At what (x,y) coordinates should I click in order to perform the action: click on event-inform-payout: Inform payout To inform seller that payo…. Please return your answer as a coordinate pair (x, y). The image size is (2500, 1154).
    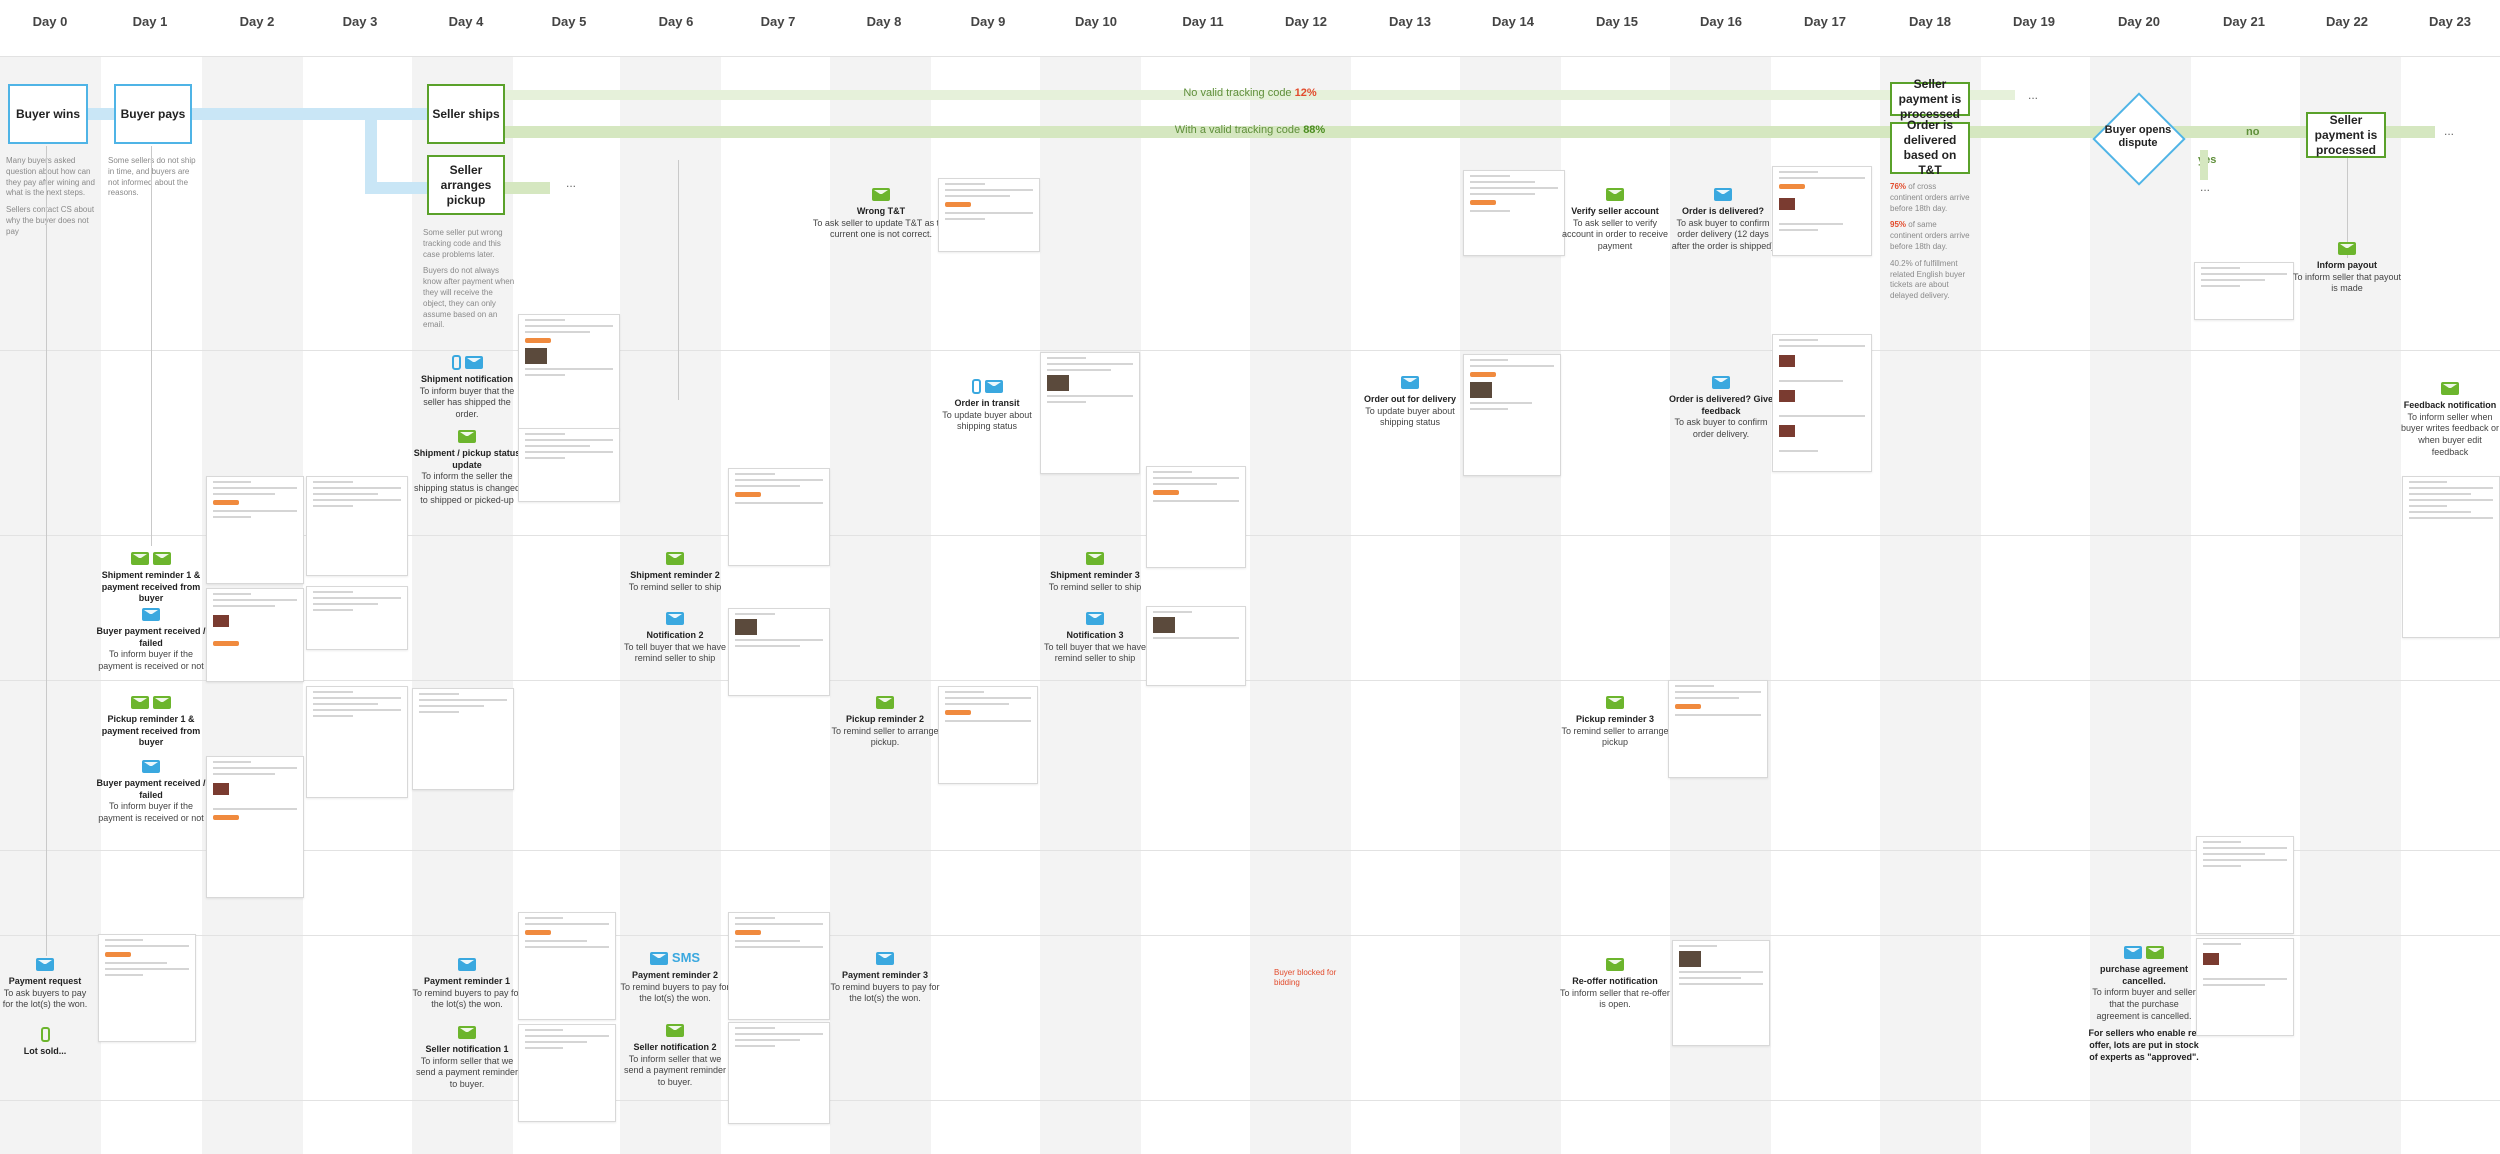
    Looking at the image, I should click on (2347, 267).